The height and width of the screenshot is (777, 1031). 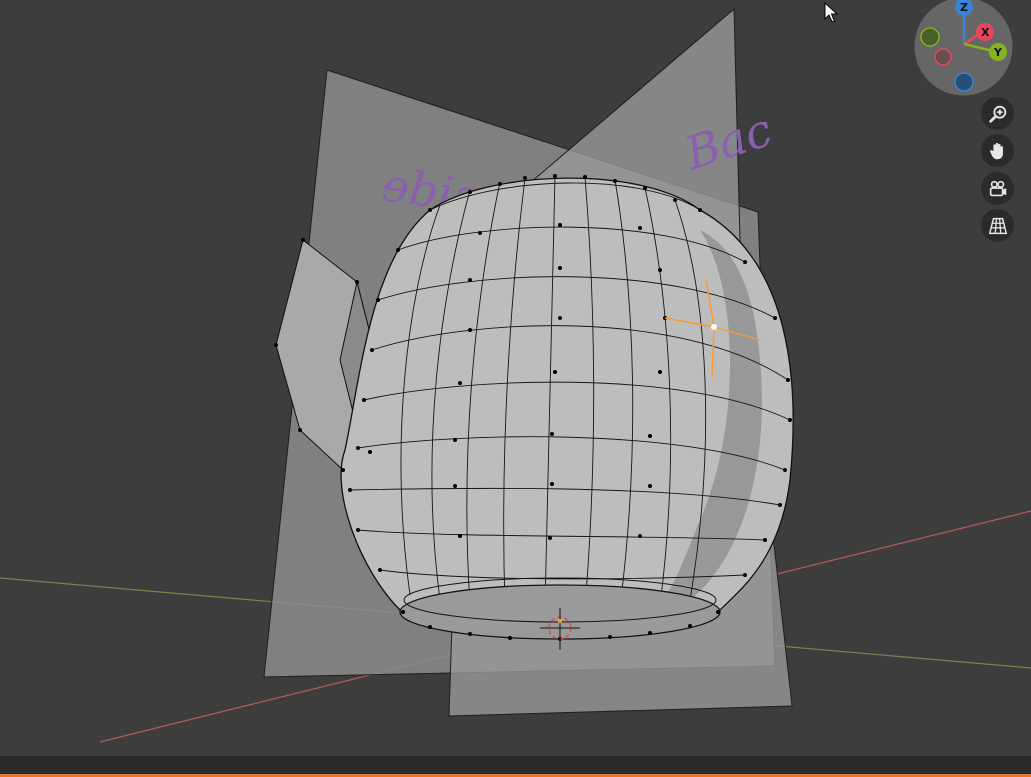 I want to click on zoom-button, so click(x=997, y=113).